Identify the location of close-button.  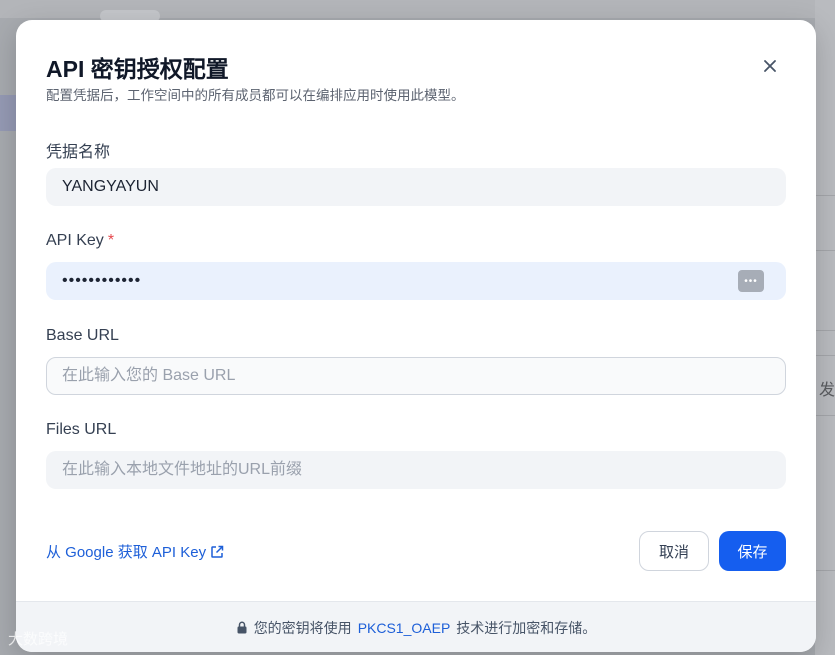
(770, 66).